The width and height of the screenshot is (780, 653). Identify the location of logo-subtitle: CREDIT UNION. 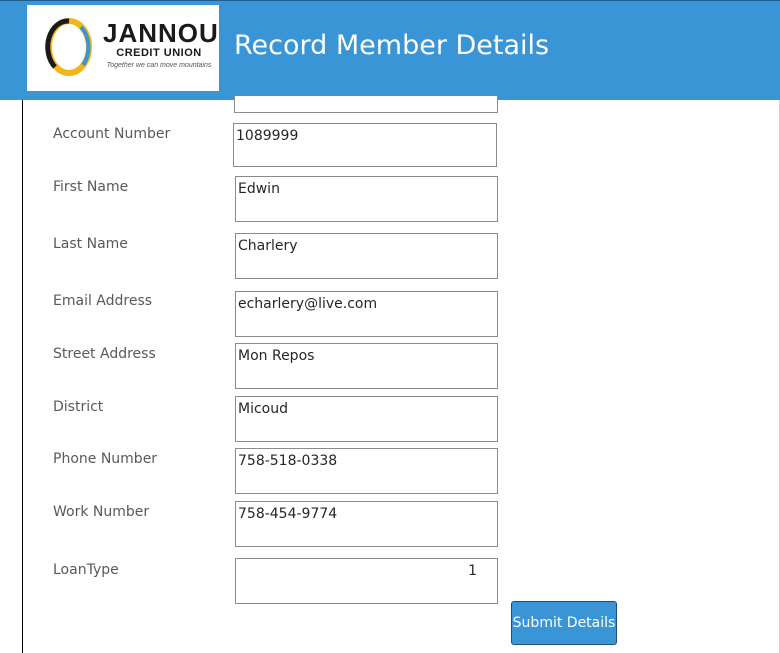
(159, 53).